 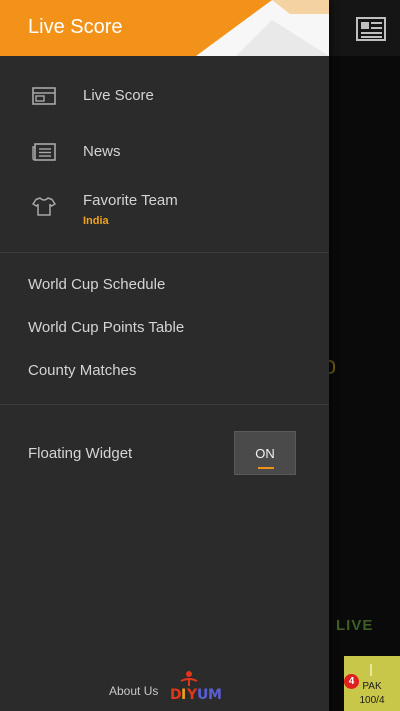 I want to click on menu-item-world-cup-schedule: World Cup Schedule, so click(x=164, y=285).